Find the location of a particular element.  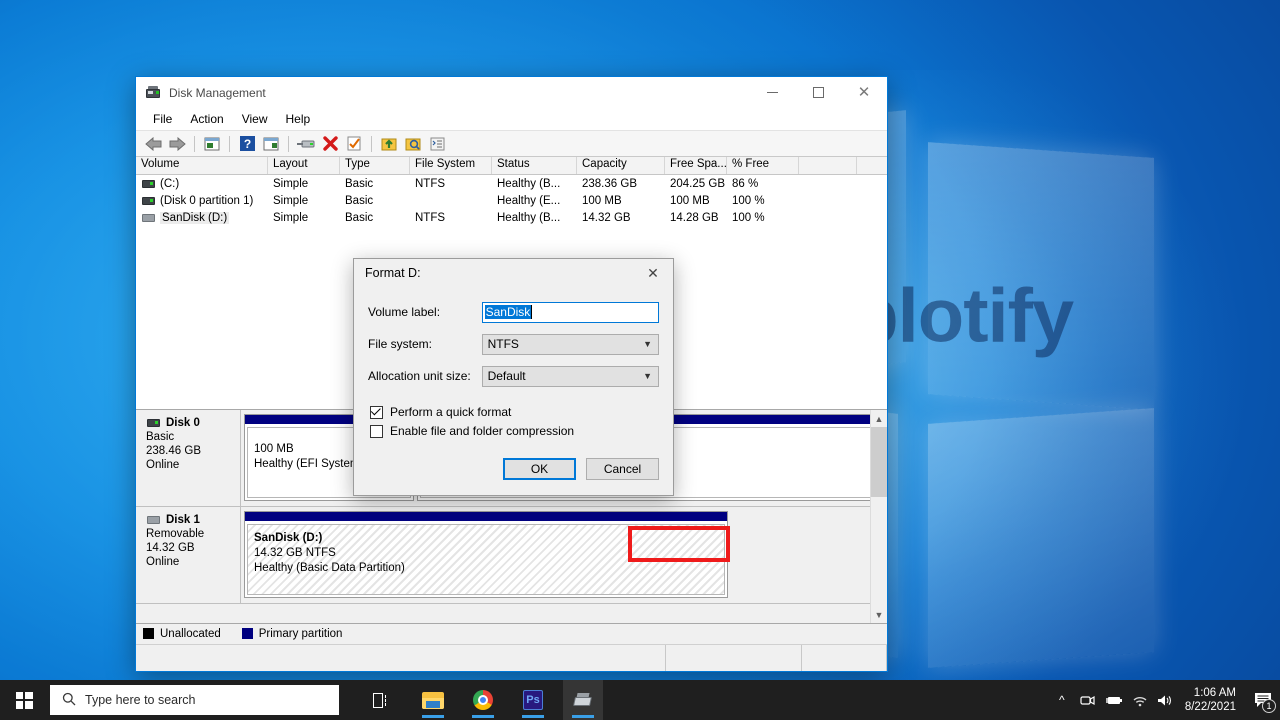

close-button: ✕ is located at coordinates (864, 92).